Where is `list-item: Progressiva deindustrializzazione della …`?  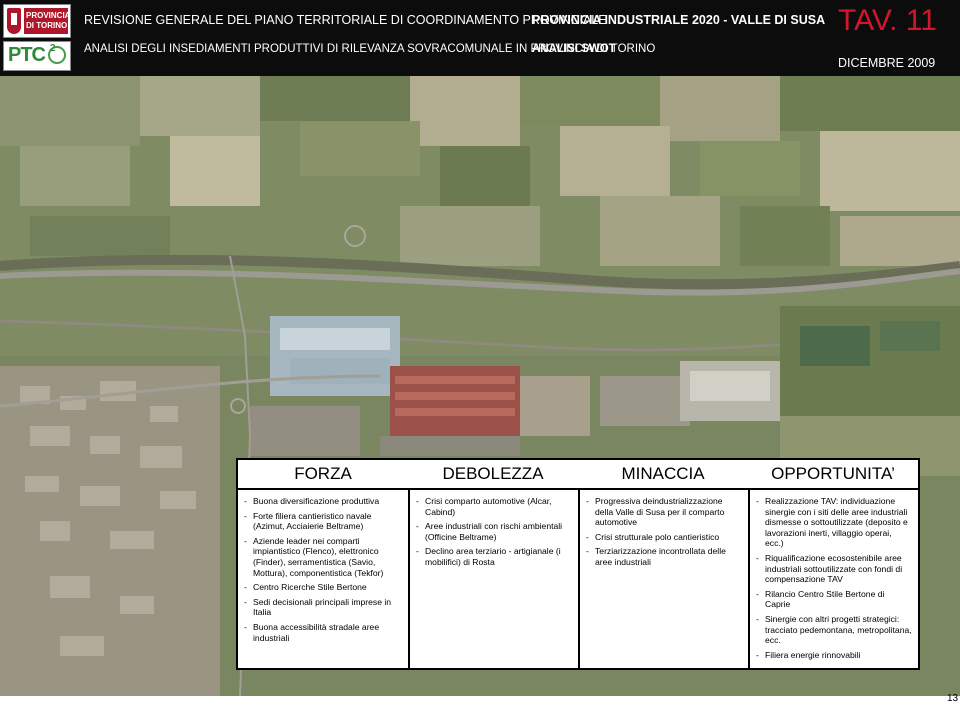
list-item: Progressiva deindustrializzazione della … is located at coordinates (664, 512).